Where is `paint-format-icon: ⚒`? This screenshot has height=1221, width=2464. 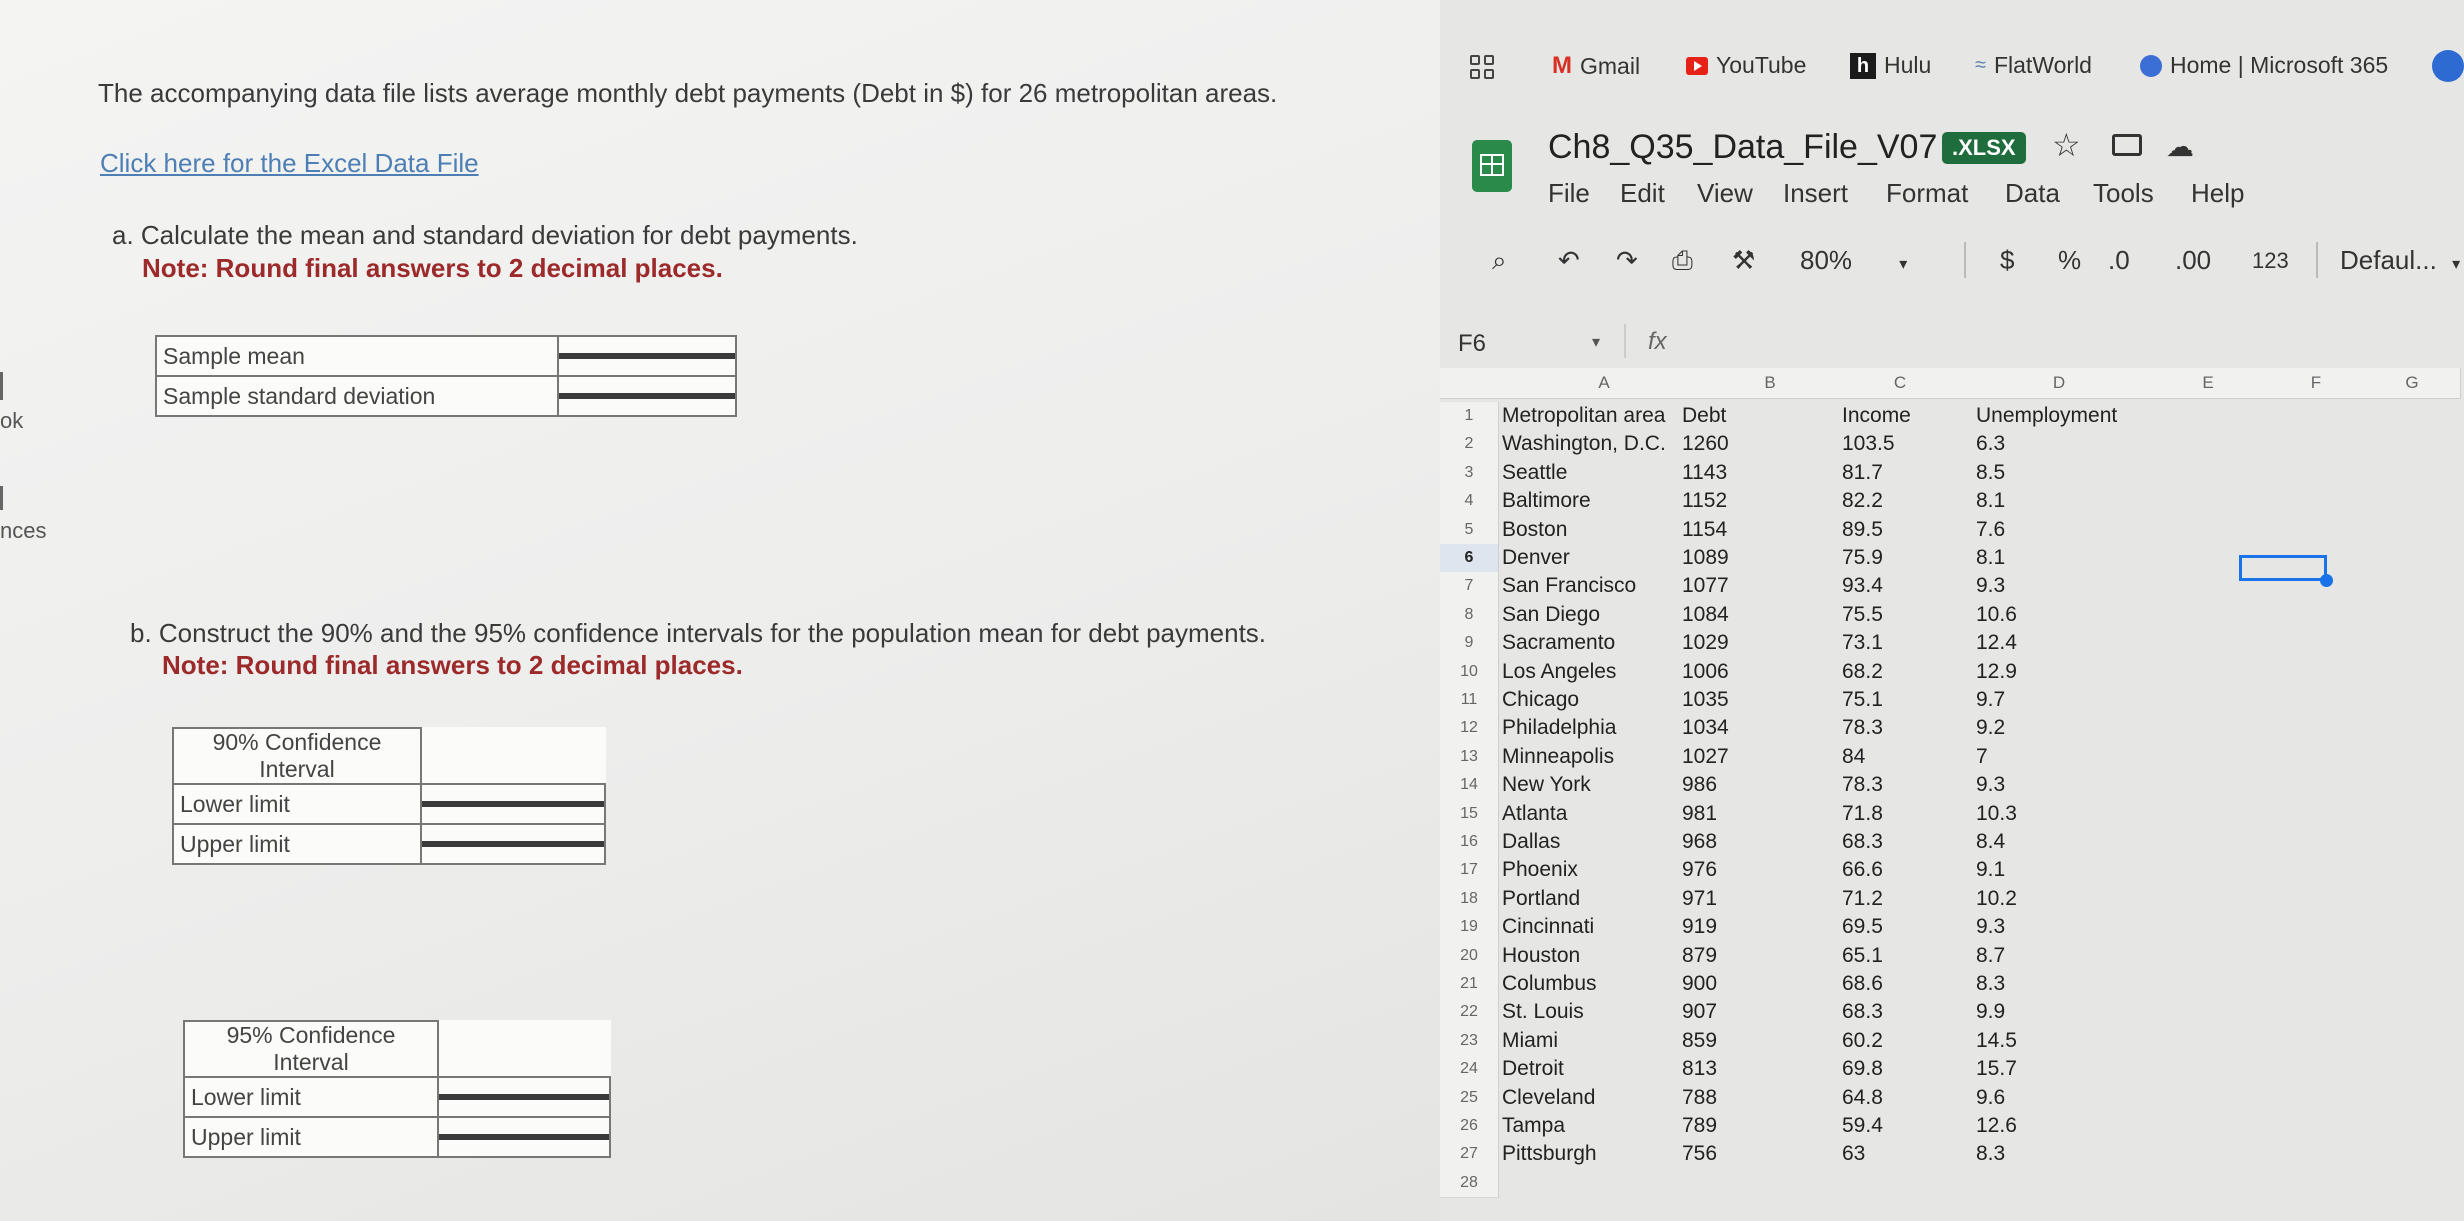 paint-format-icon: ⚒ is located at coordinates (1743, 260).